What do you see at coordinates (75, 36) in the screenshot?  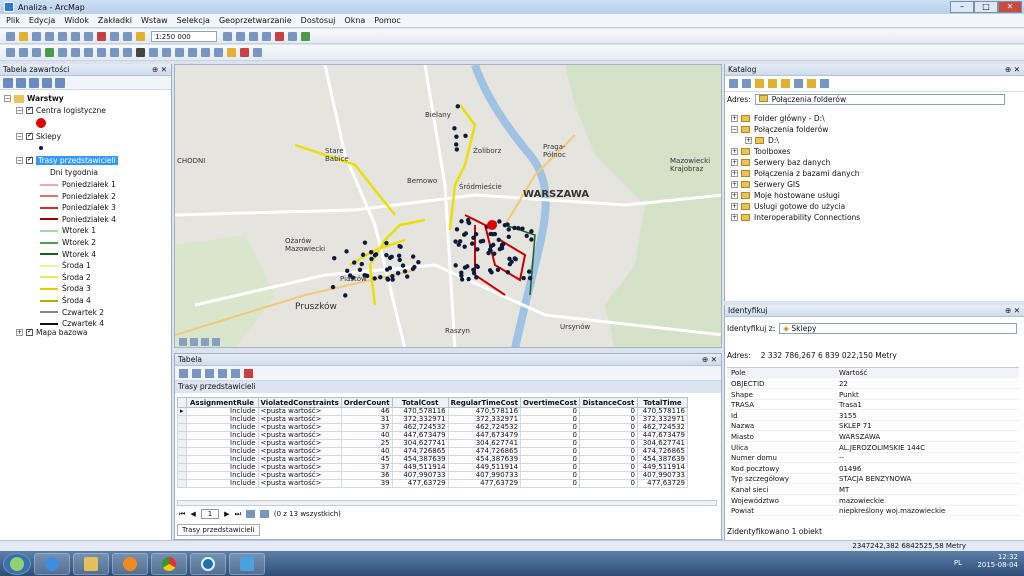 I see `copy-icon` at bounding box center [75, 36].